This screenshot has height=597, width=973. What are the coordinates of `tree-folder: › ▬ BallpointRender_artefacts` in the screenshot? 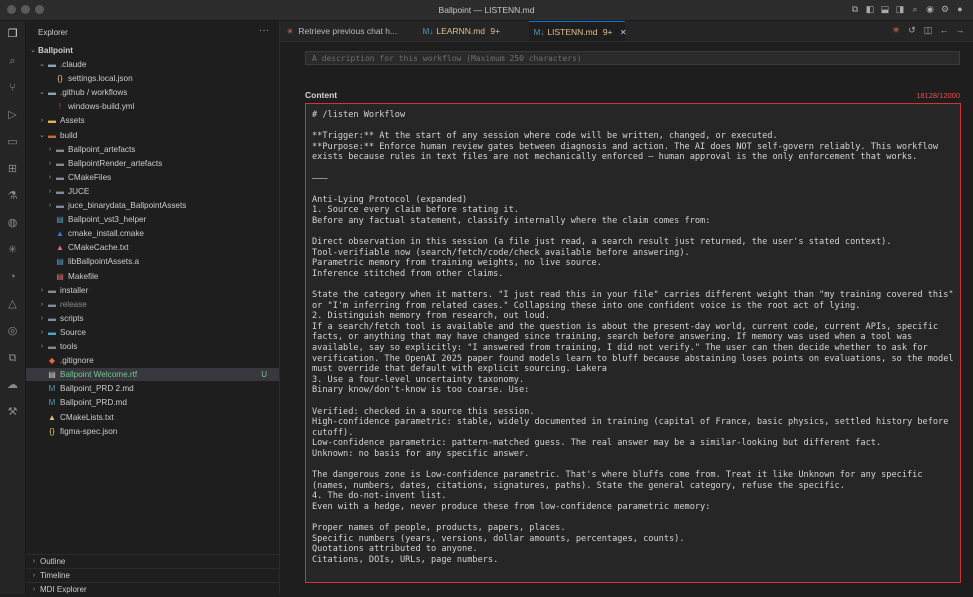 It's located at (152, 163).